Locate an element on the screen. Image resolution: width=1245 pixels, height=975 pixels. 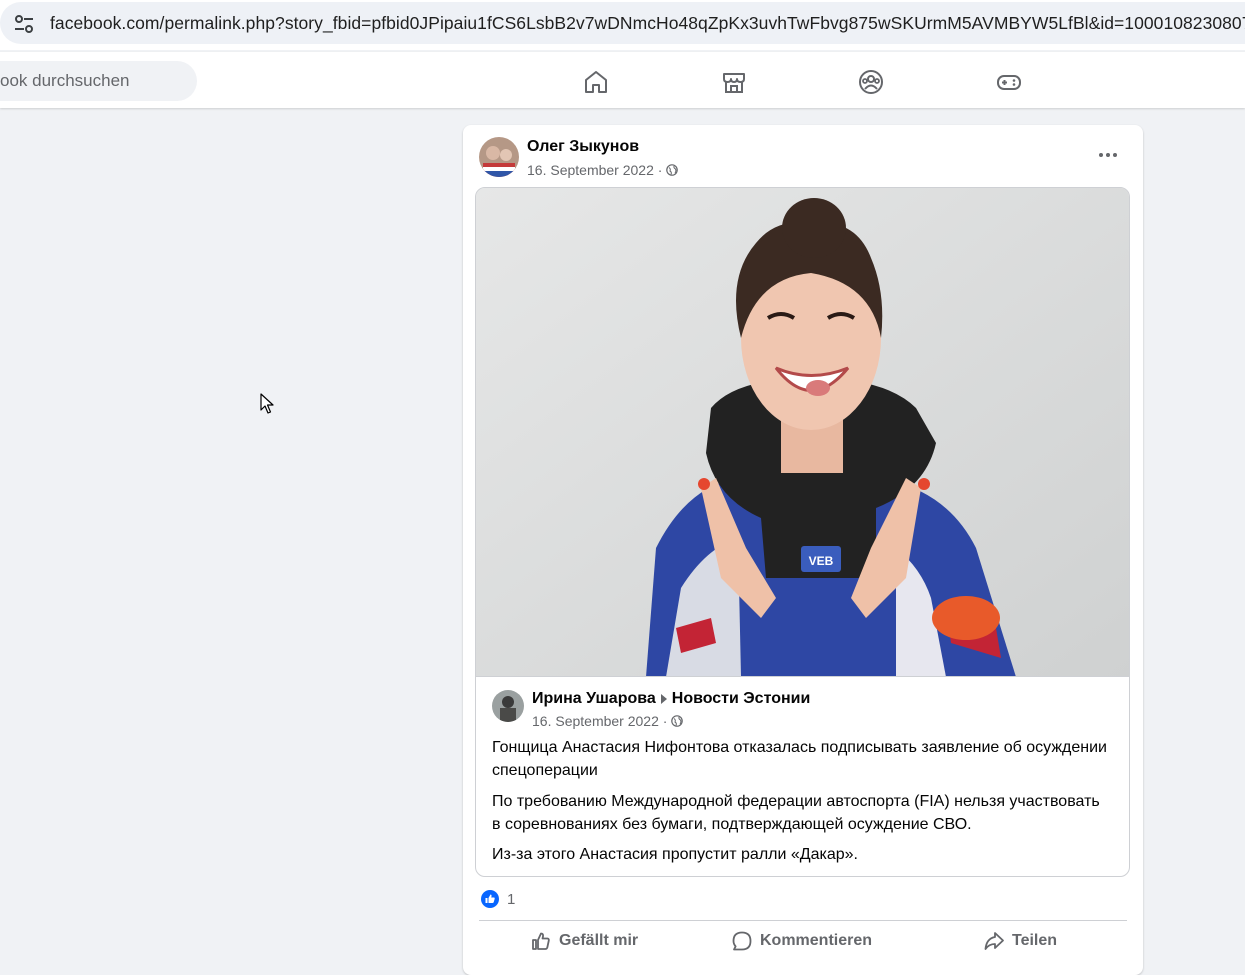
facebook-header is located at coordinates (622, 80).